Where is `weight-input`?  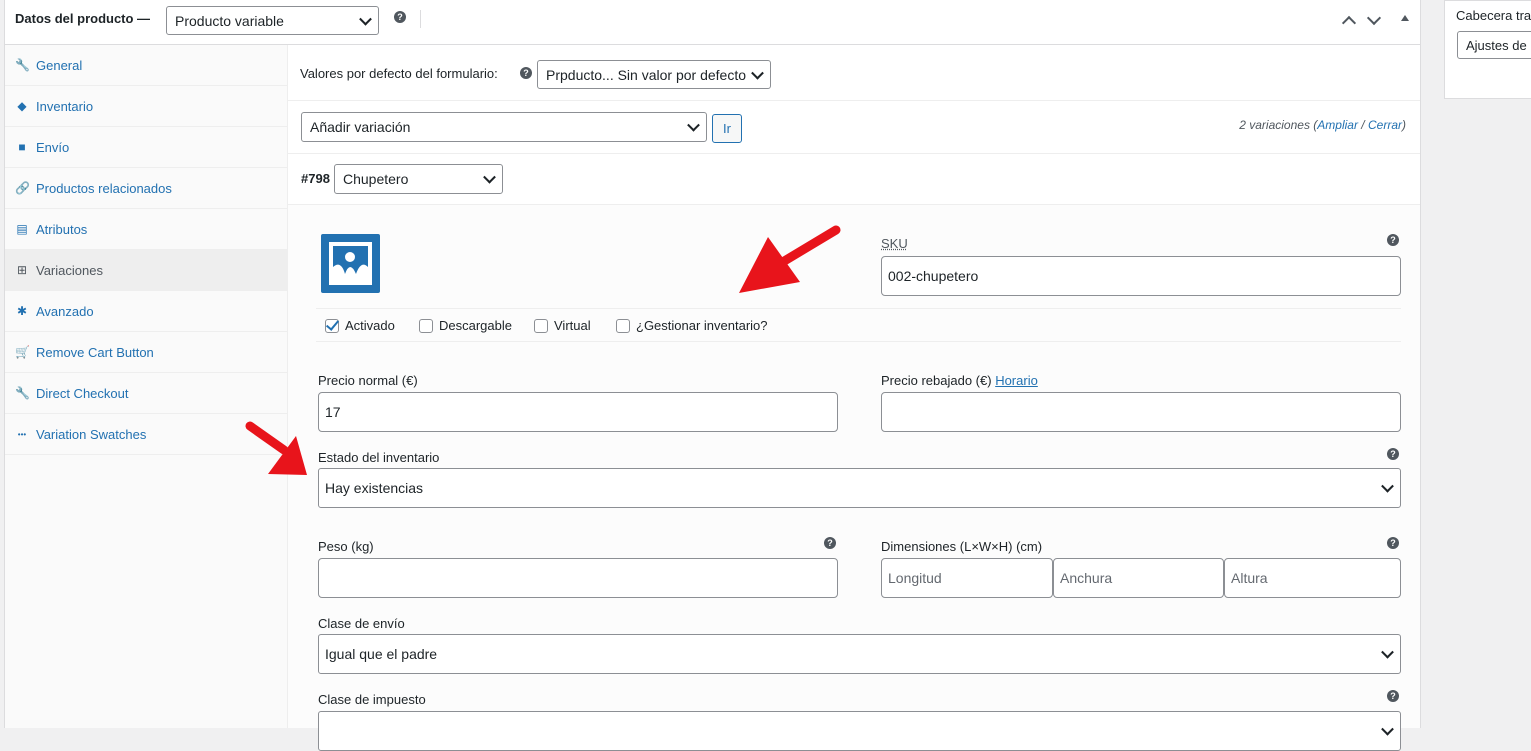 weight-input is located at coordinates (578, 578).